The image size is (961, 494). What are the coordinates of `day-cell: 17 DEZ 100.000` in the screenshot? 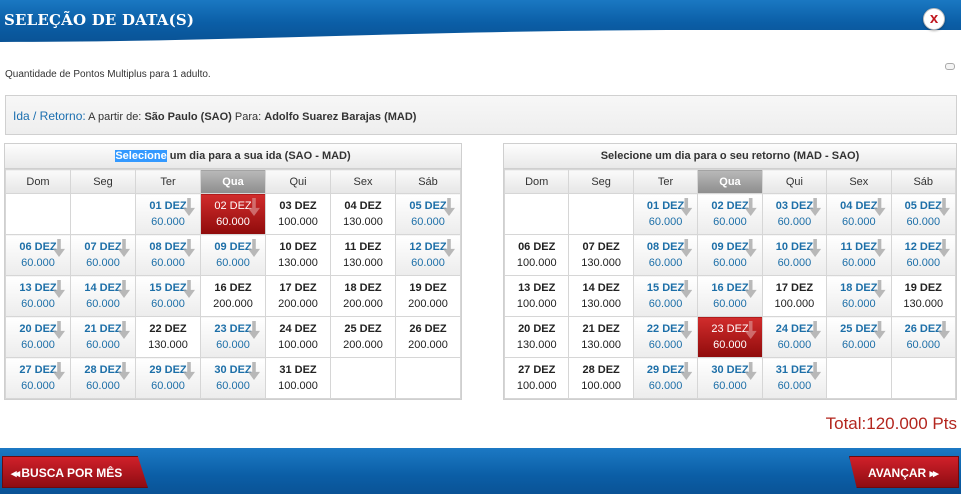 It's located at (794, 296).